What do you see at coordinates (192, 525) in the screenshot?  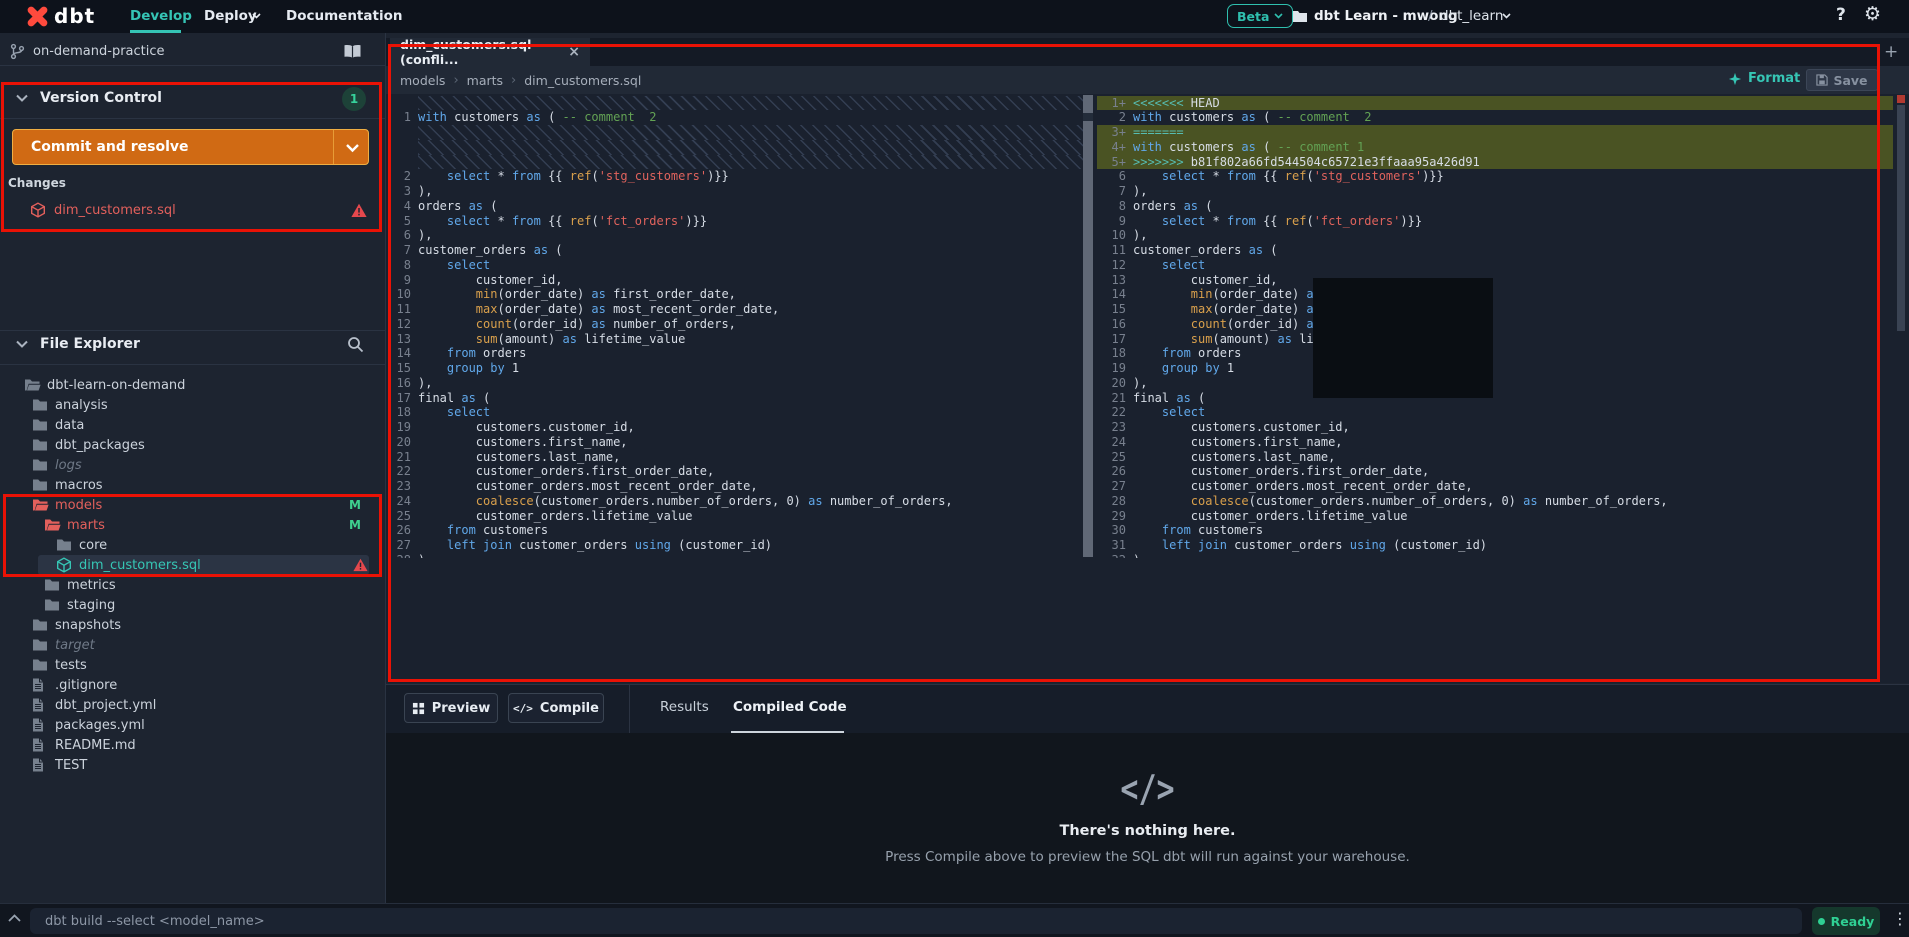 I see `file-tree-item-marts: marts M` at bounding box center [192, 525].